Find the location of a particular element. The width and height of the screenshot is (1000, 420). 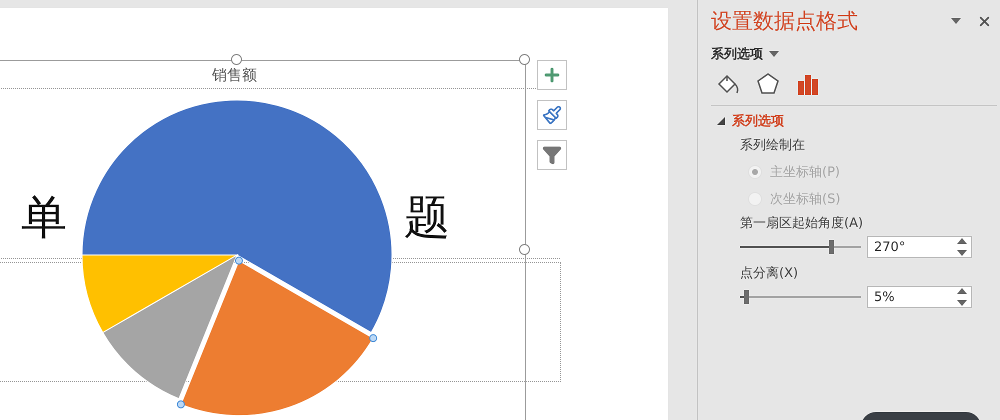

filter-icon is located at coordinates (552, 155).